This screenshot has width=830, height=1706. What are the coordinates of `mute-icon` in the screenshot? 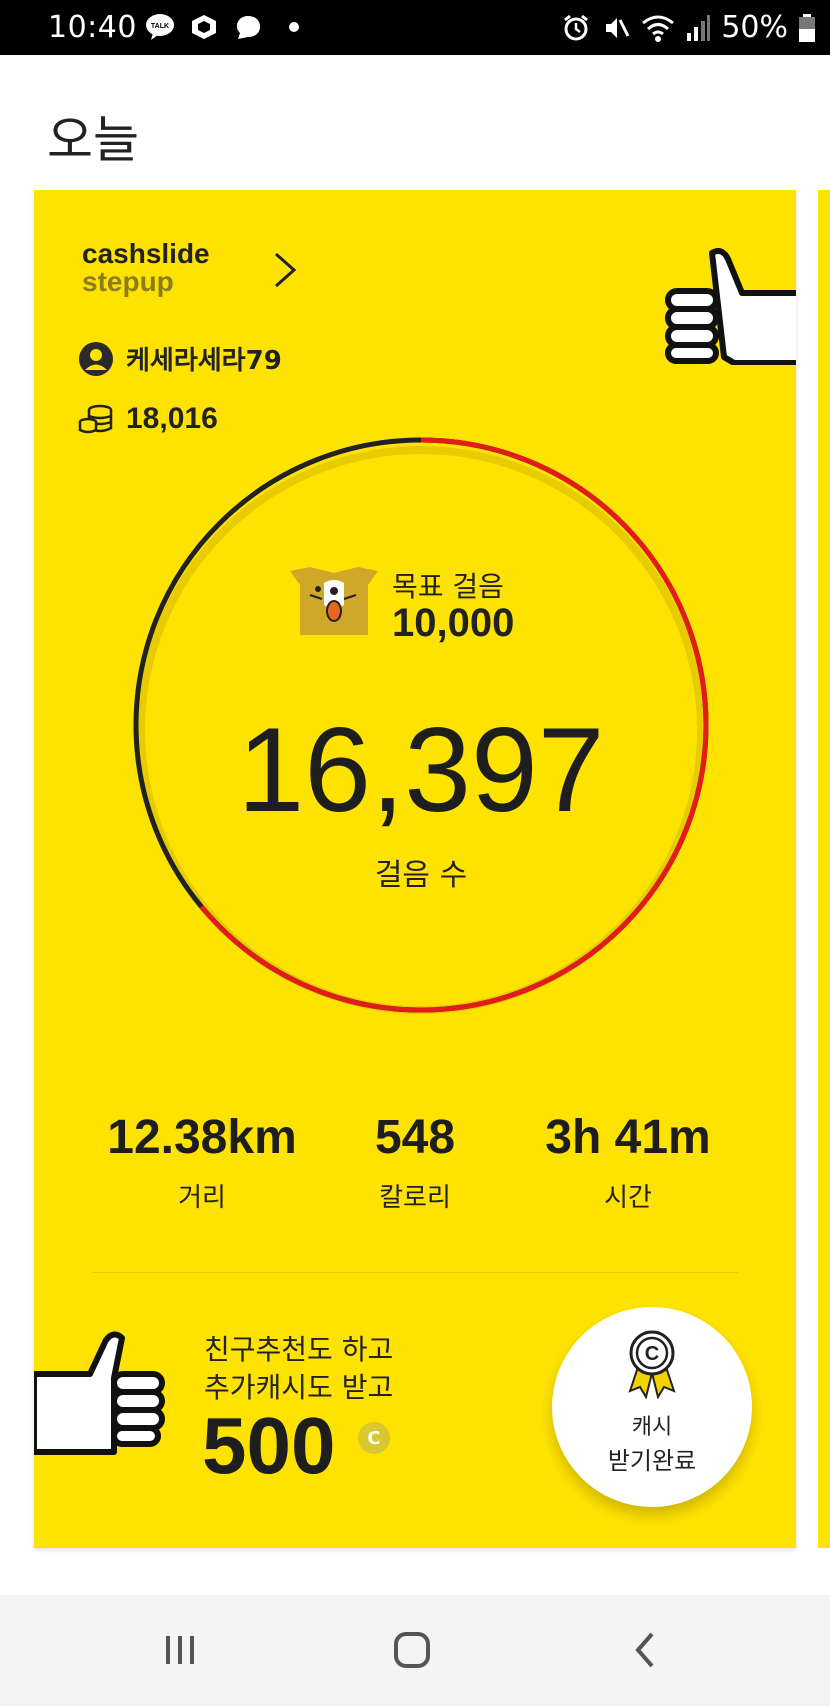 It's located at (618, 27).